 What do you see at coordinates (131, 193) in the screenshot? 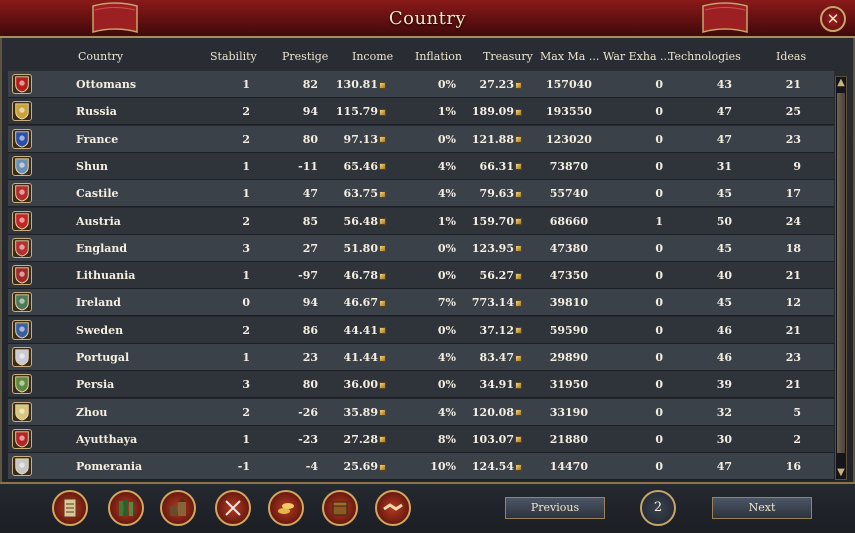
I see `cell-country: Castile` at bounding box center [131, 193].